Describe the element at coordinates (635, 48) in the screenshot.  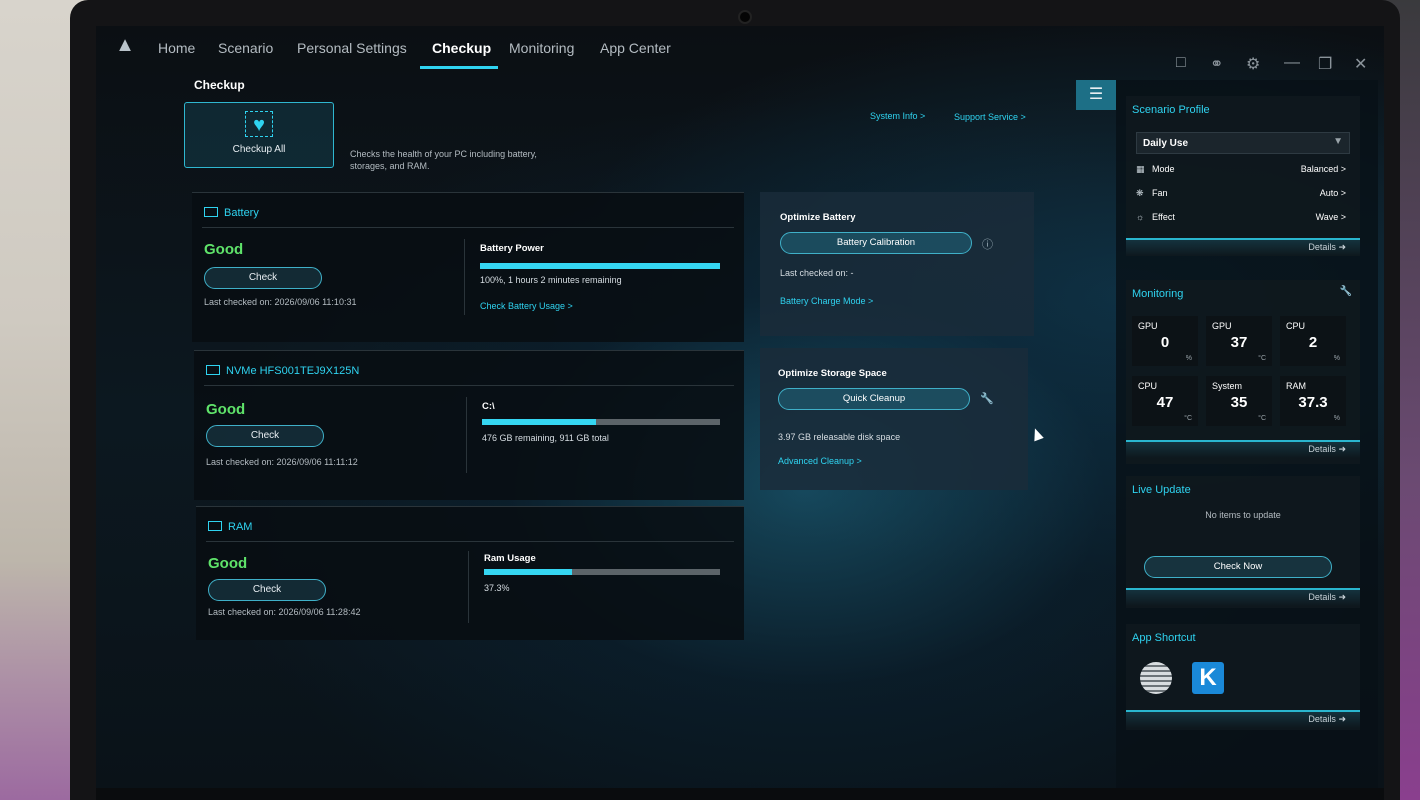
I see `tab-app-center: App Center` at that location.